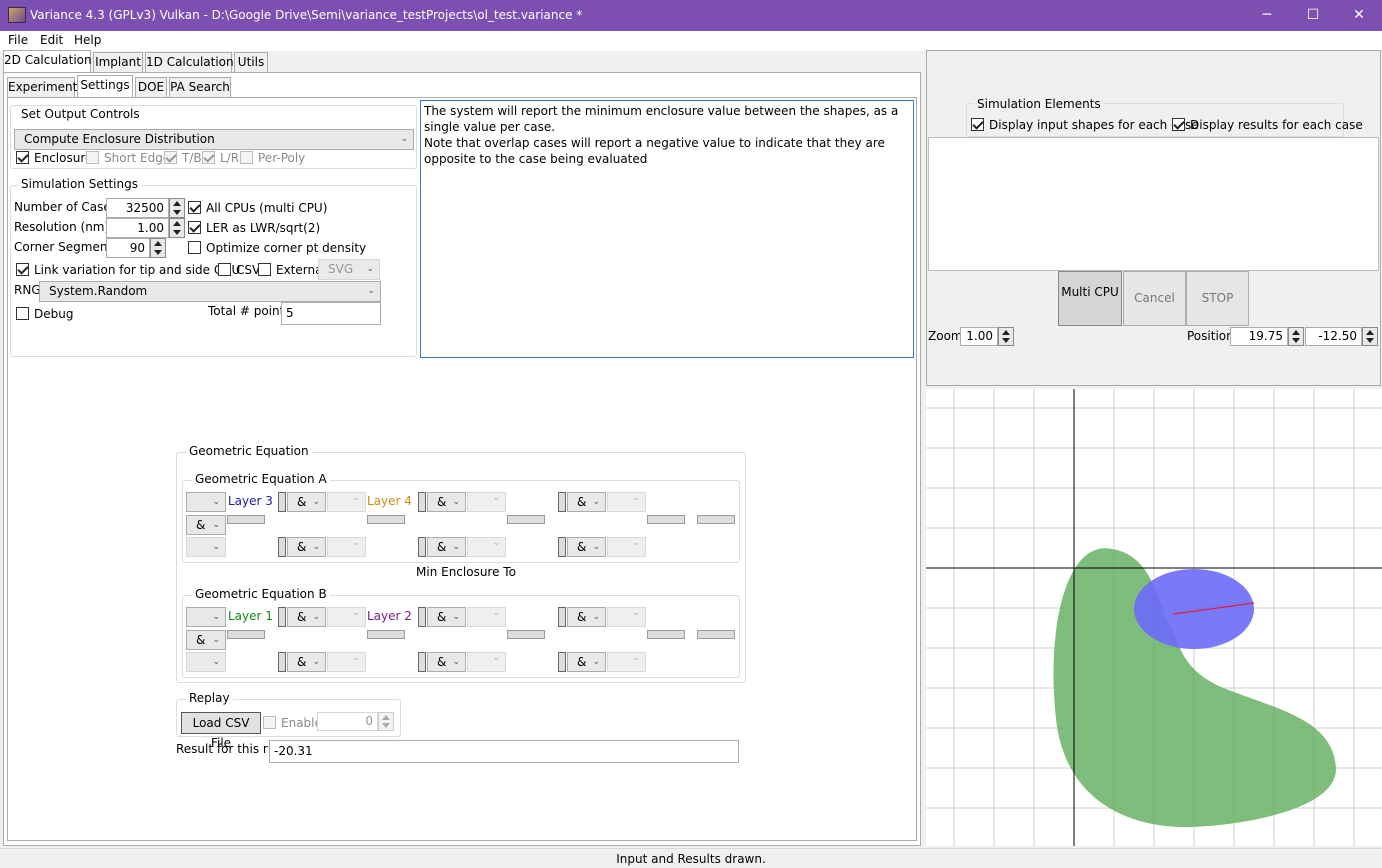 Image resolution: width=1382 pixels, height=868 pixels. Describe the element at coordinates (128, 248) in the screenshot. I see `corner-segments-input: 90` at that location.